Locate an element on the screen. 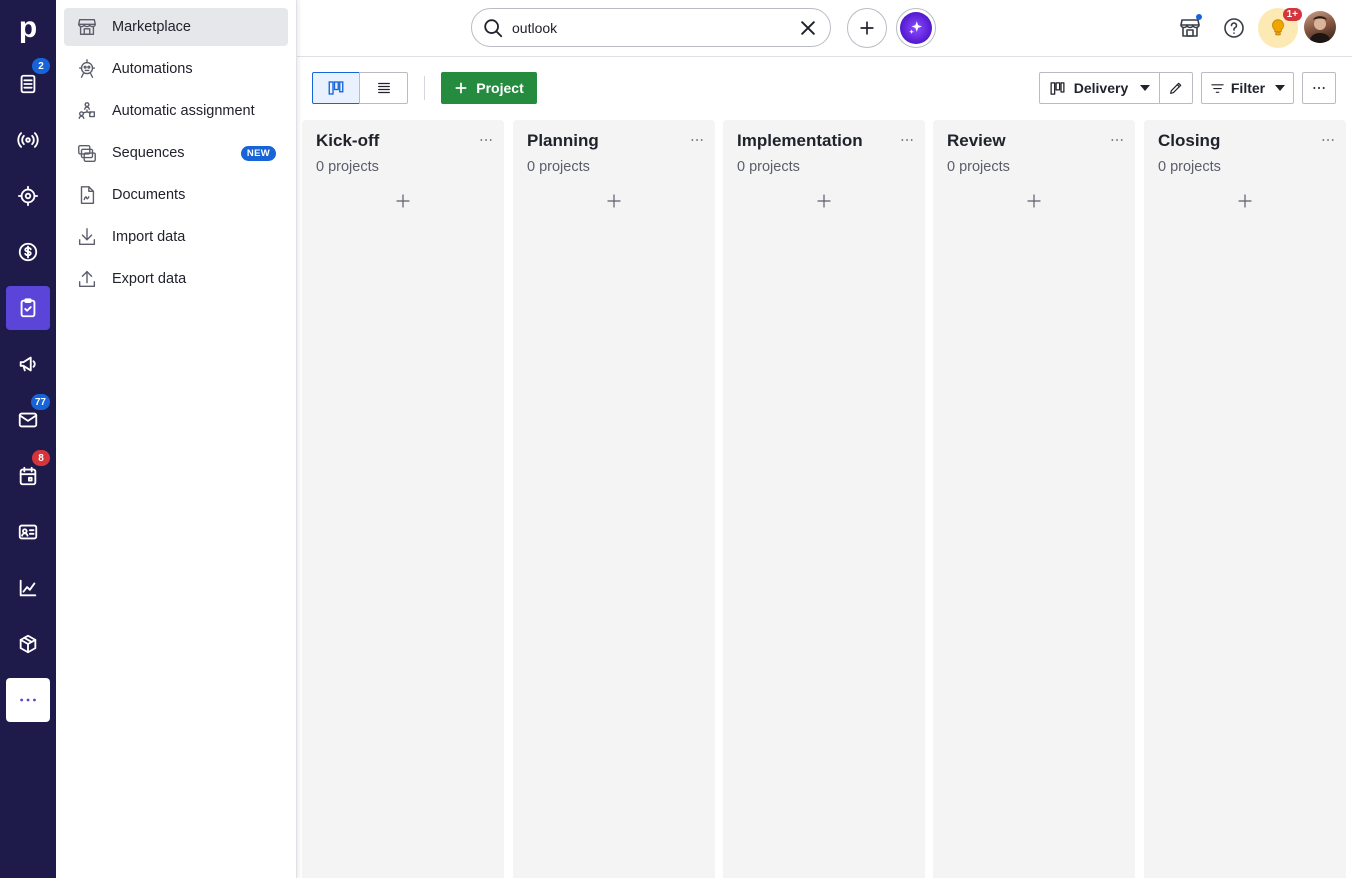 The width and height of the screenshot is (1352, 878). edit-pipeline-button is located at coordinates (1176, 88).